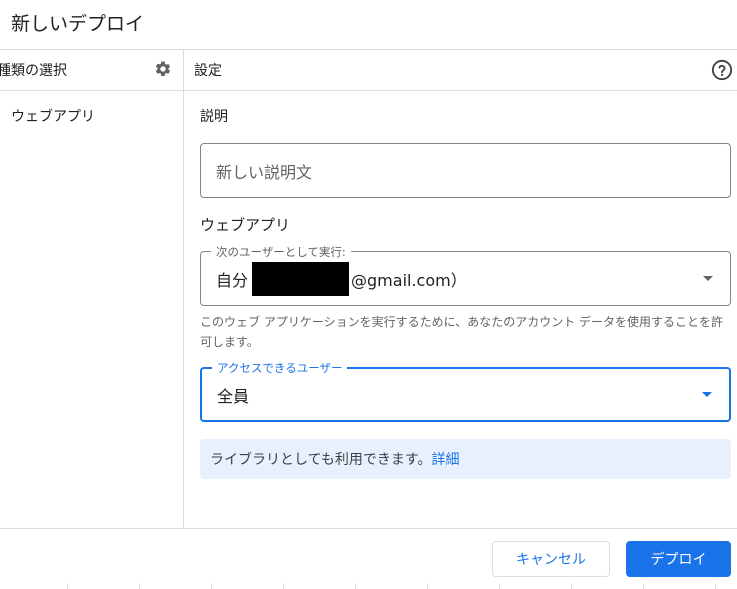  What do you see at coordinates (678, 559) in the screenshot?
I see `deploy-button: デプロイ` at bounding box center [678, 559].